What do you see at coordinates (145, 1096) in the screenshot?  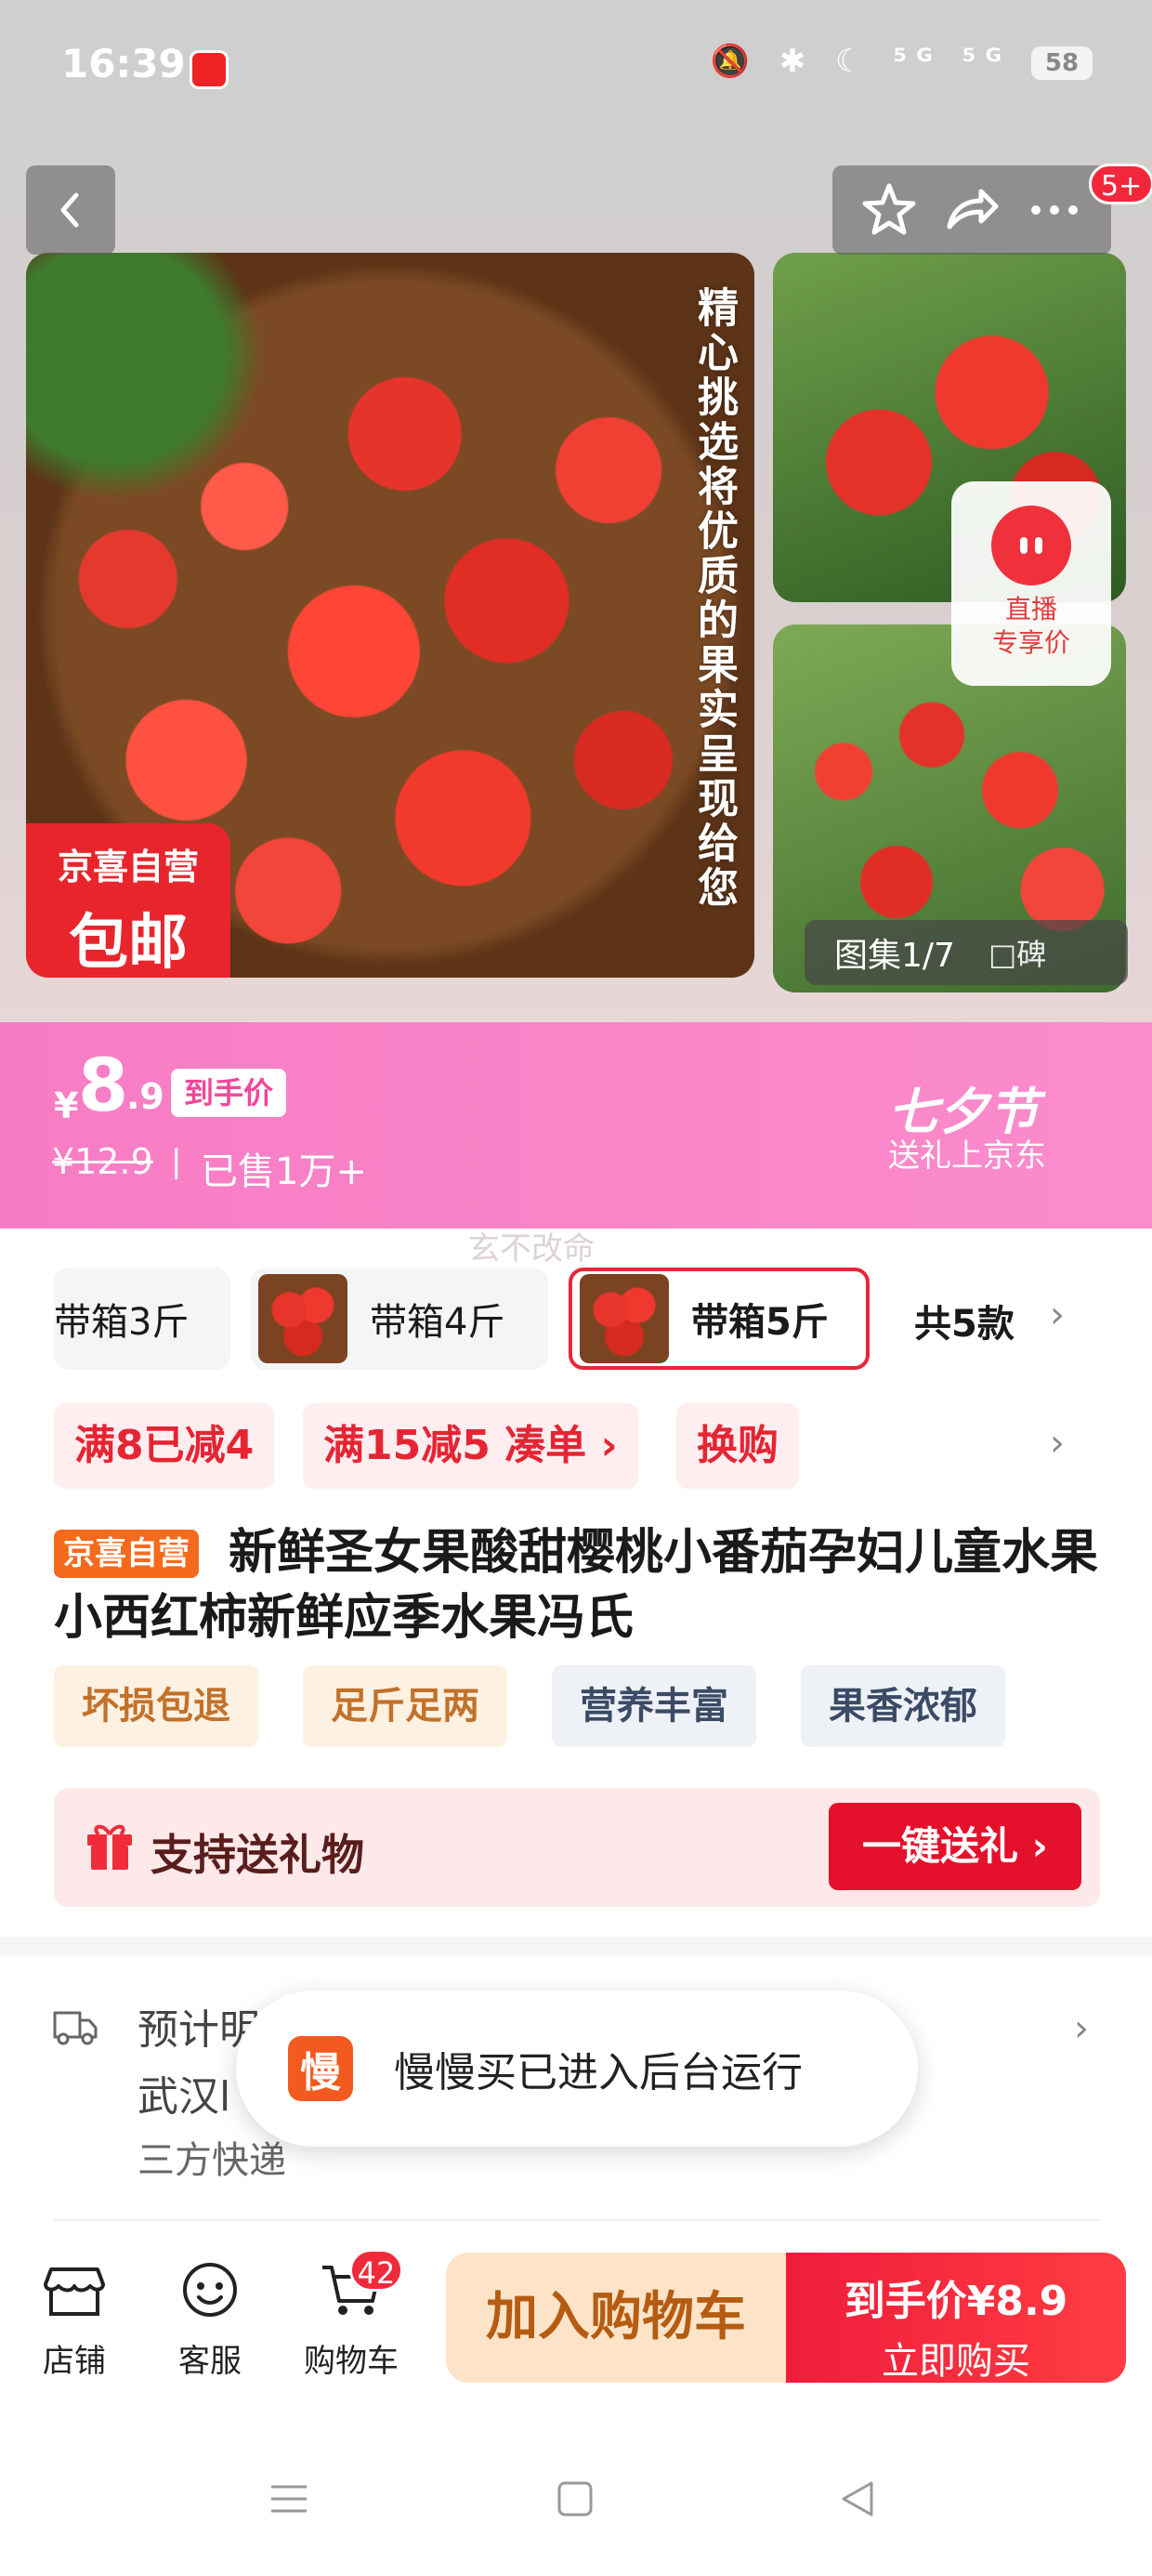 I see `price-decimal: .9` at bounding box center [145, 1096].